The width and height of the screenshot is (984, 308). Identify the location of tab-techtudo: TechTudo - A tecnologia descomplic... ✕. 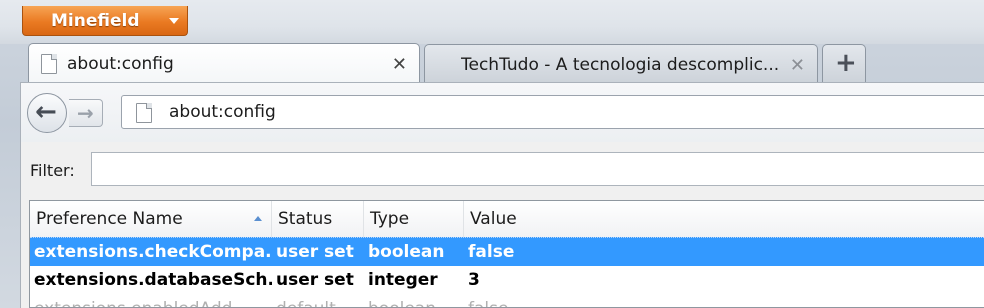
(621, 63).